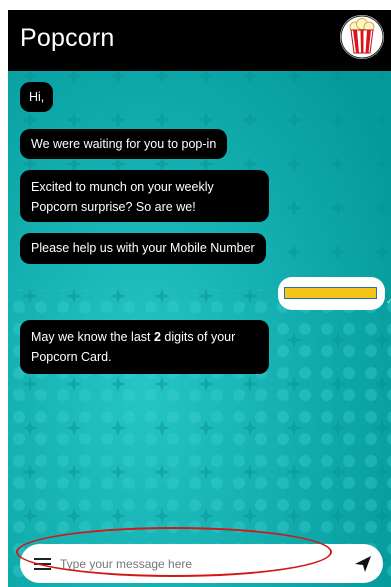 The image size is (391, 587). Describe the element at coordinates (157, 337) in the screenshot. I see `message-emphasis: 2` at that location.